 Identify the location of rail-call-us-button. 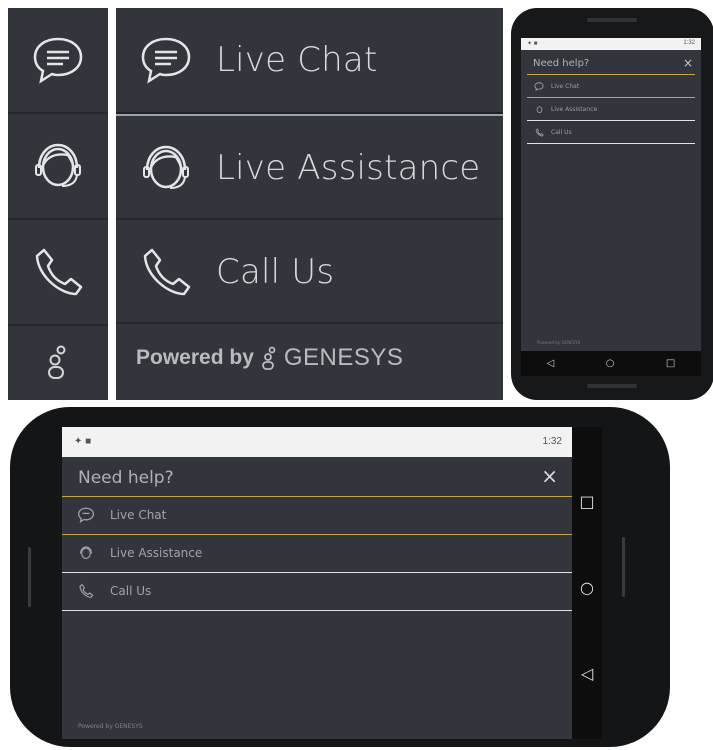
(58, 271).